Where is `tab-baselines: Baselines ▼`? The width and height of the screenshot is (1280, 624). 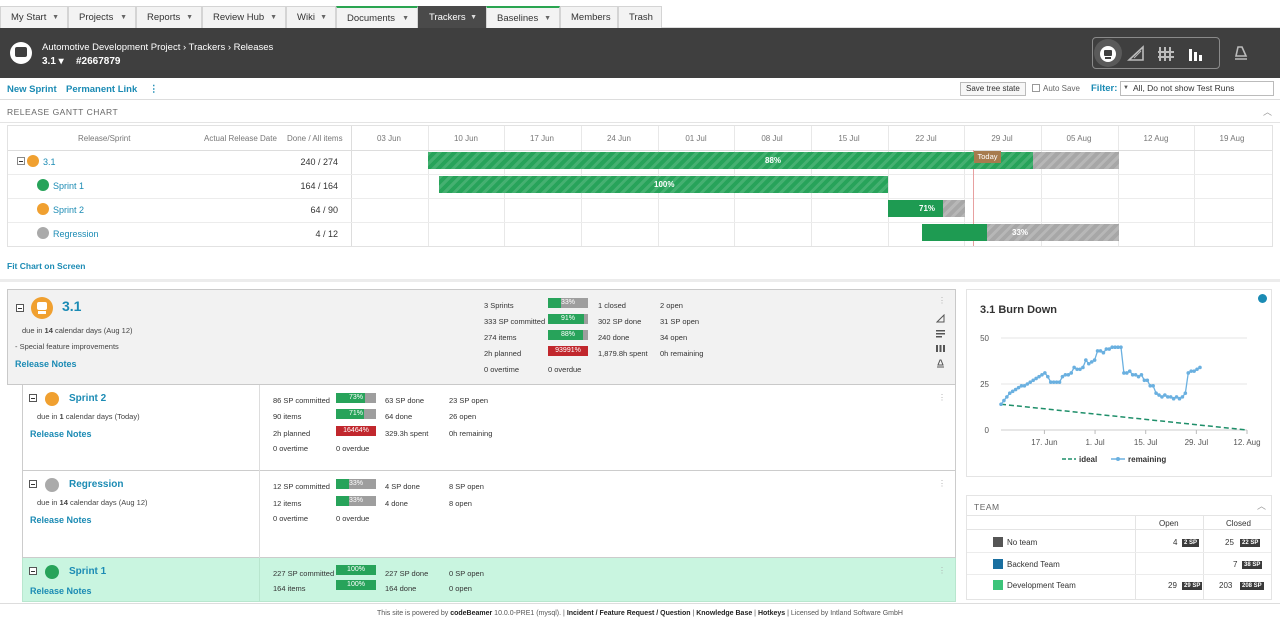
tab-baselines: Baselines ▼ is located at coordinates (523, 17).